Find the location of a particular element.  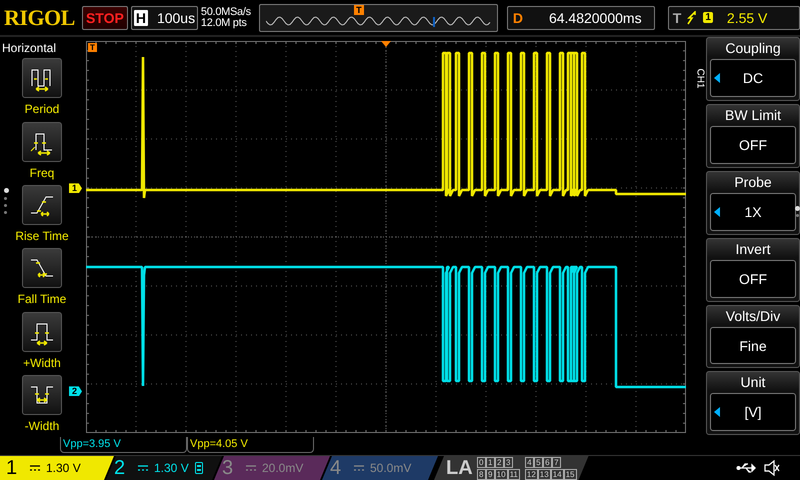

softkey-title: Probe is located at coordinates (753, 182).